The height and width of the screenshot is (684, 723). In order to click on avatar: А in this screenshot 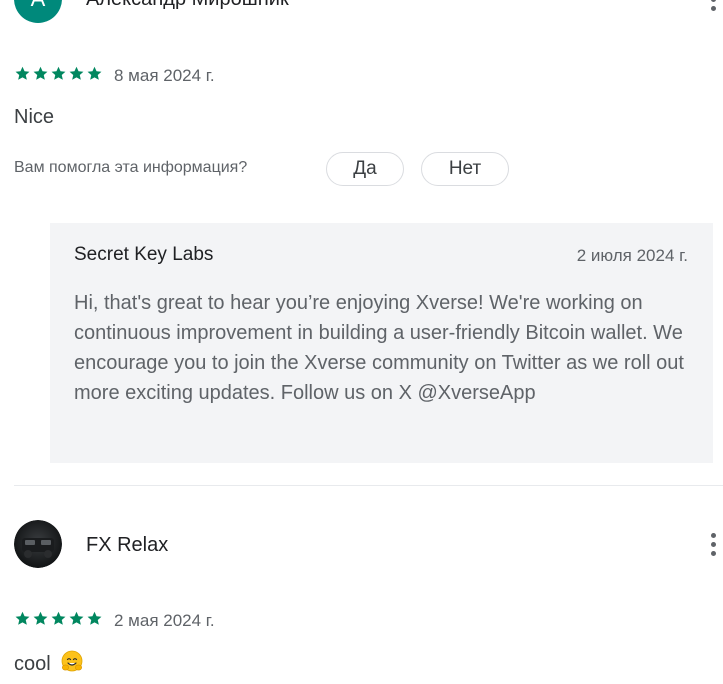, I will do `click(38, 11)`.